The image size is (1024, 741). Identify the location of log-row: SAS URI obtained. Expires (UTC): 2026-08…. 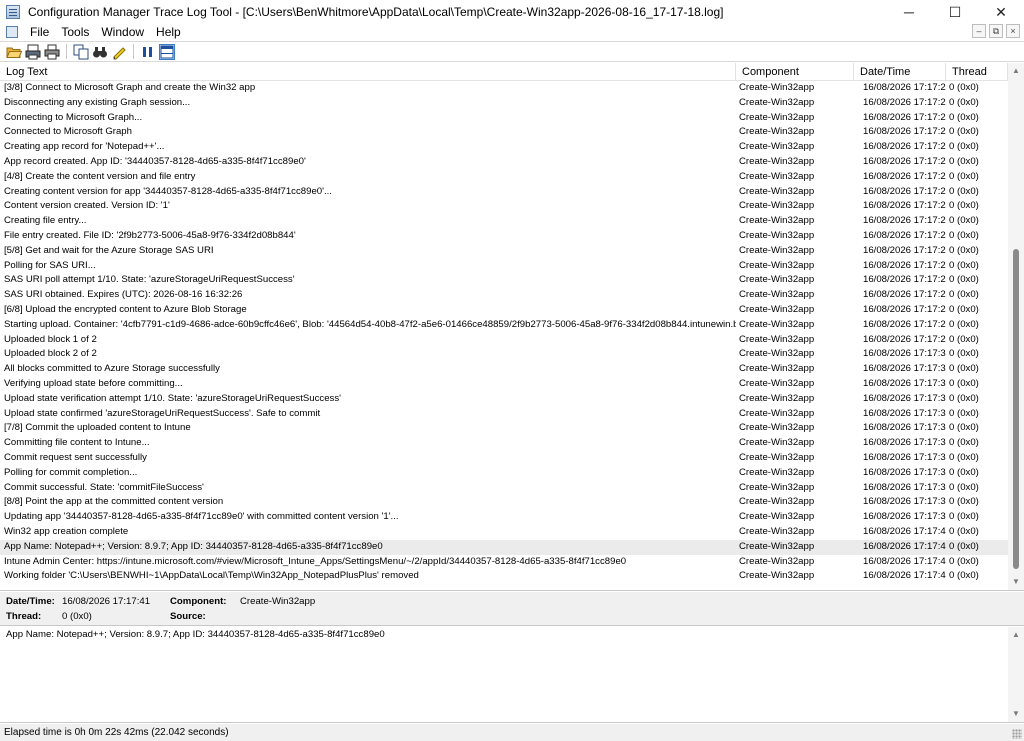
(504, 295).